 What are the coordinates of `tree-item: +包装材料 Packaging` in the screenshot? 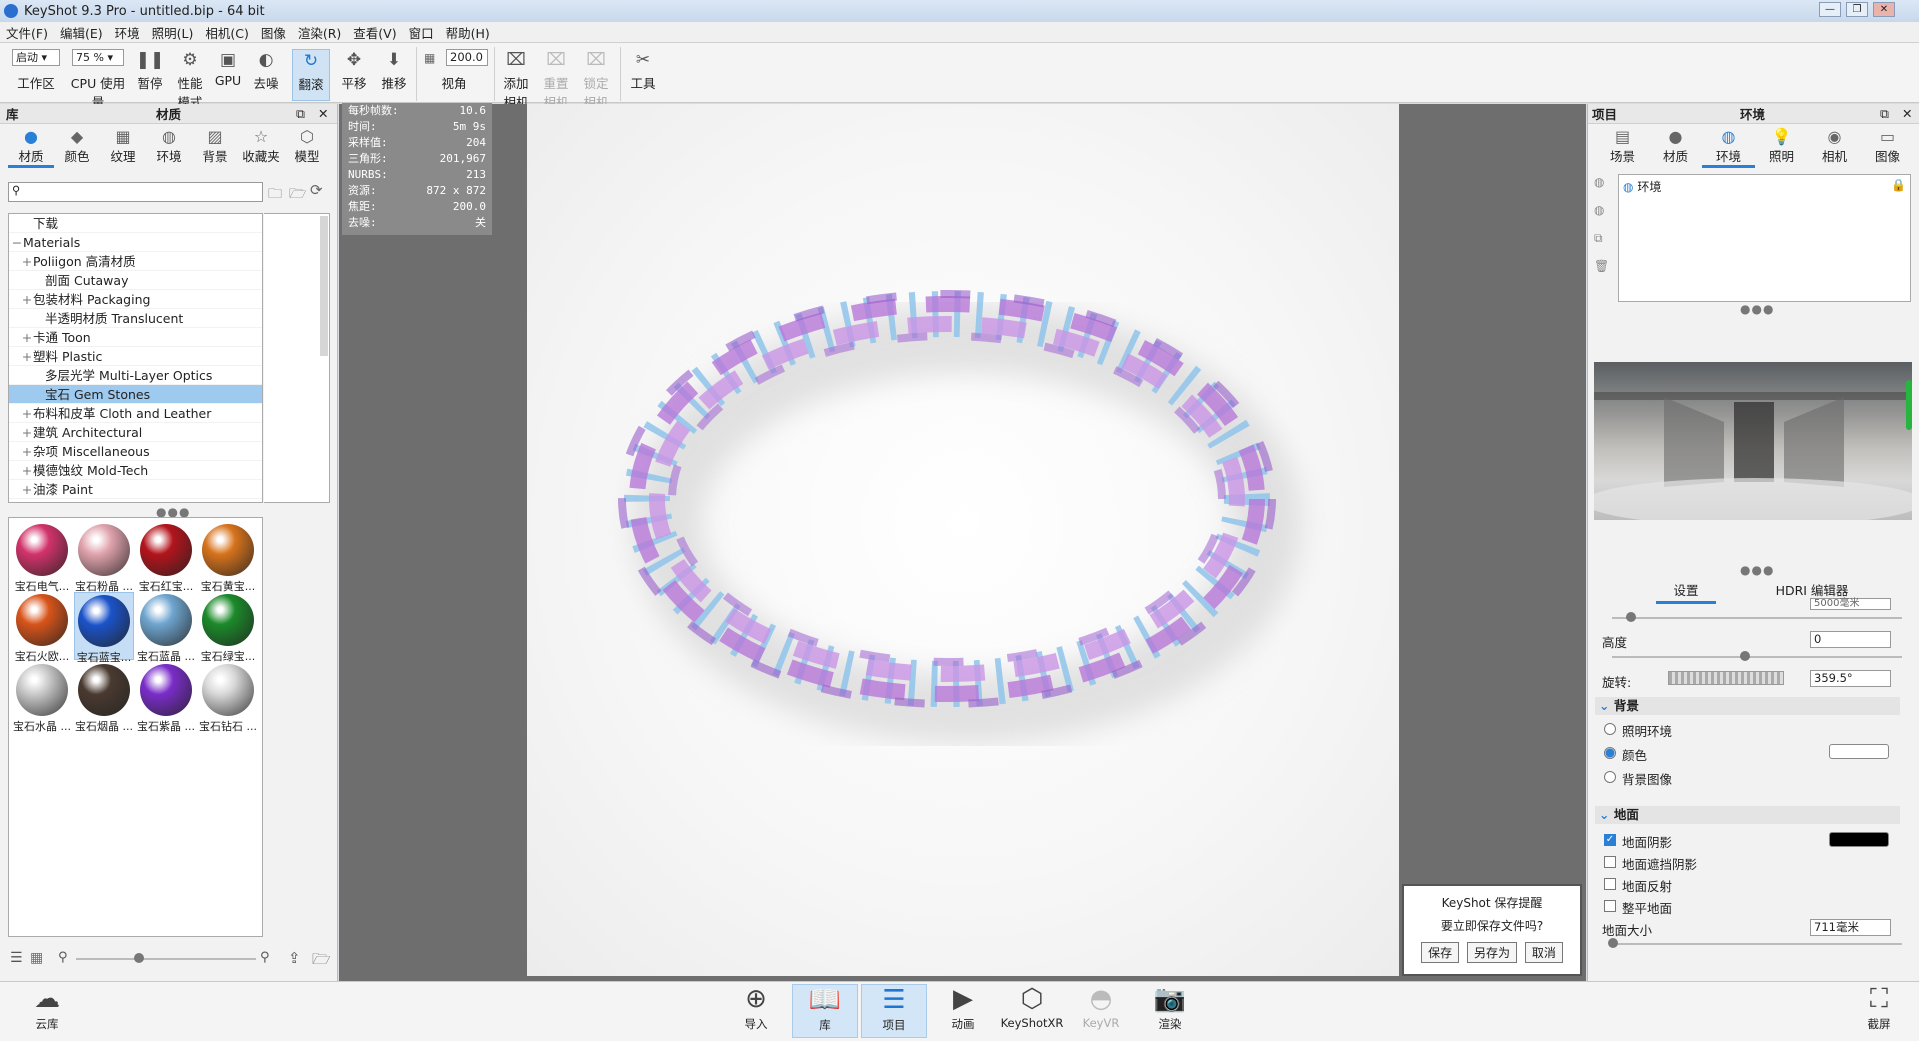 It's located at (135, 299).